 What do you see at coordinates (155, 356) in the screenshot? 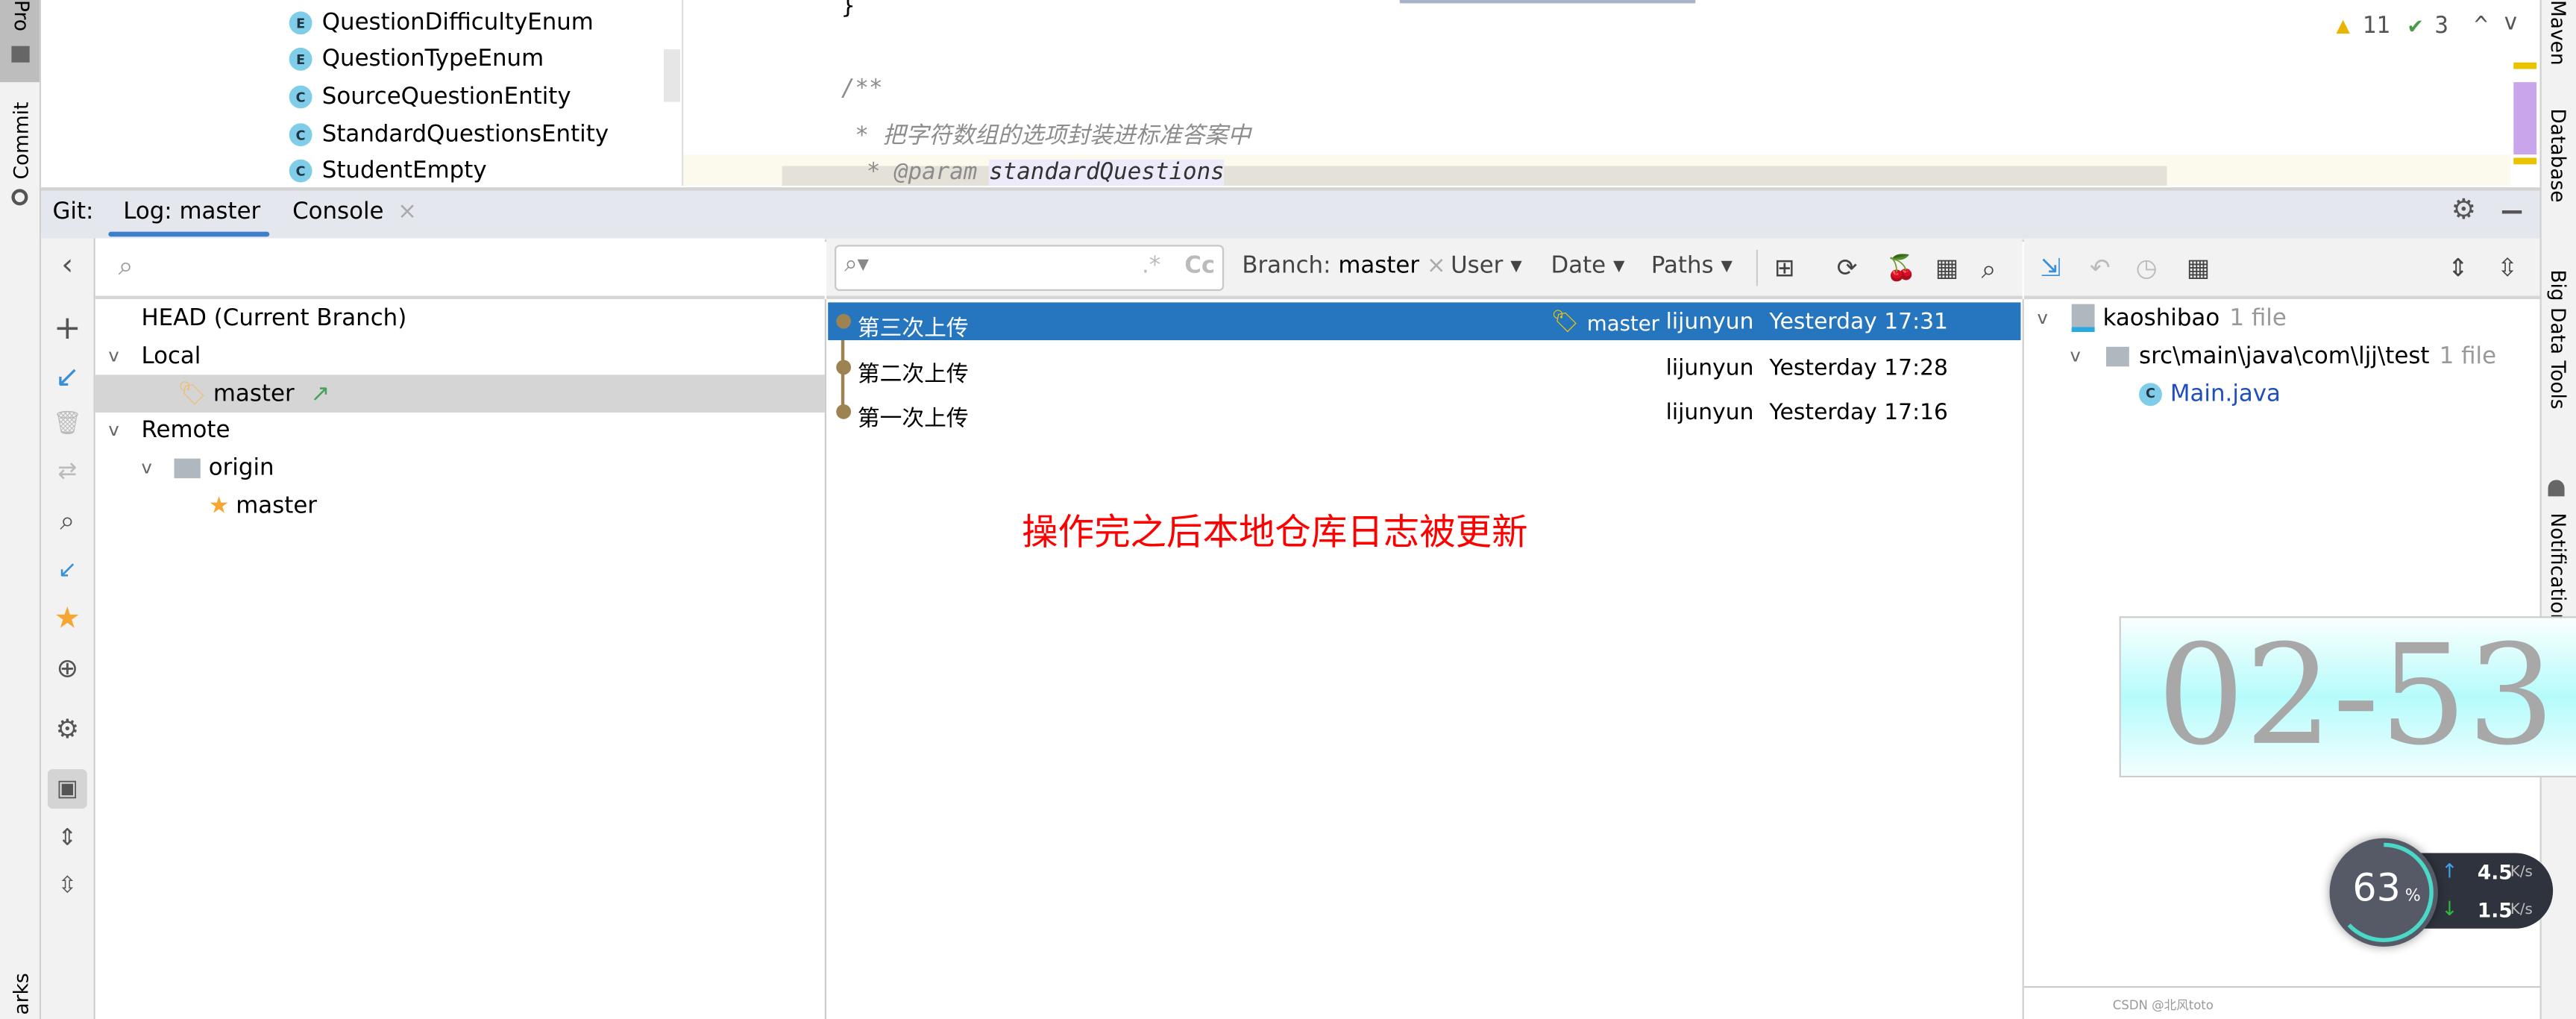
I see `branch-group-local: v Local` at bounding box center [155, 356].